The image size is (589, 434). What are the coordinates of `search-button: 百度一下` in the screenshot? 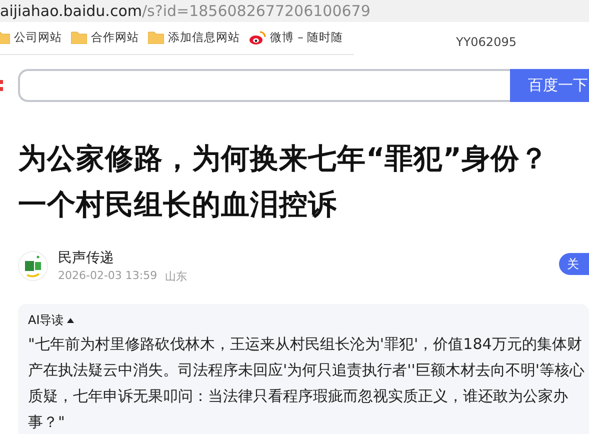 It's located at (549, 85).